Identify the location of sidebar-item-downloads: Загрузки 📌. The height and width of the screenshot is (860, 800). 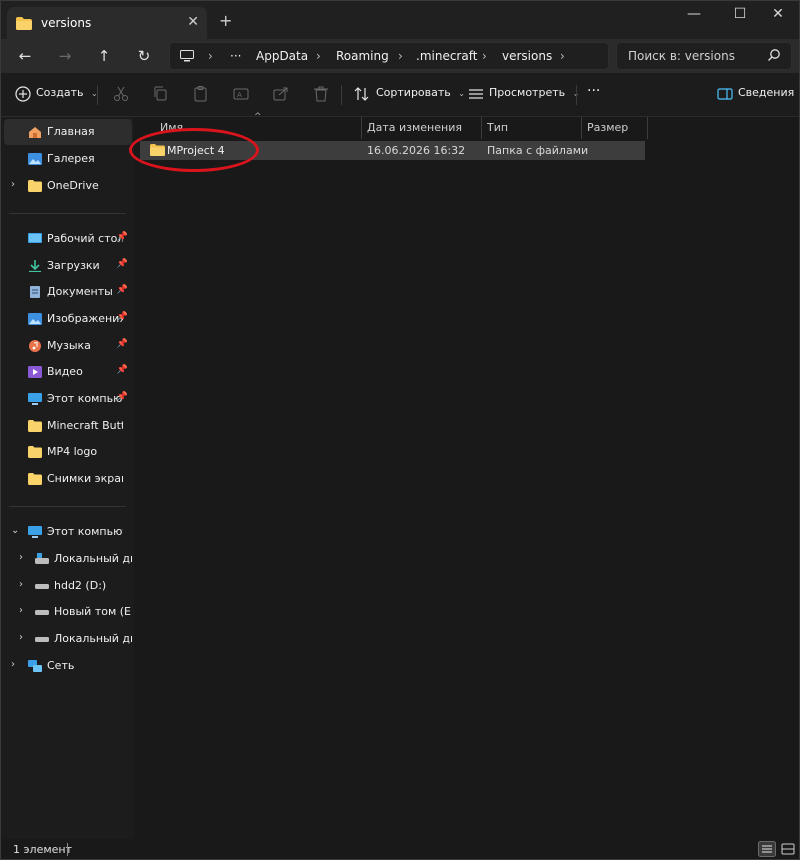
(67, 266).